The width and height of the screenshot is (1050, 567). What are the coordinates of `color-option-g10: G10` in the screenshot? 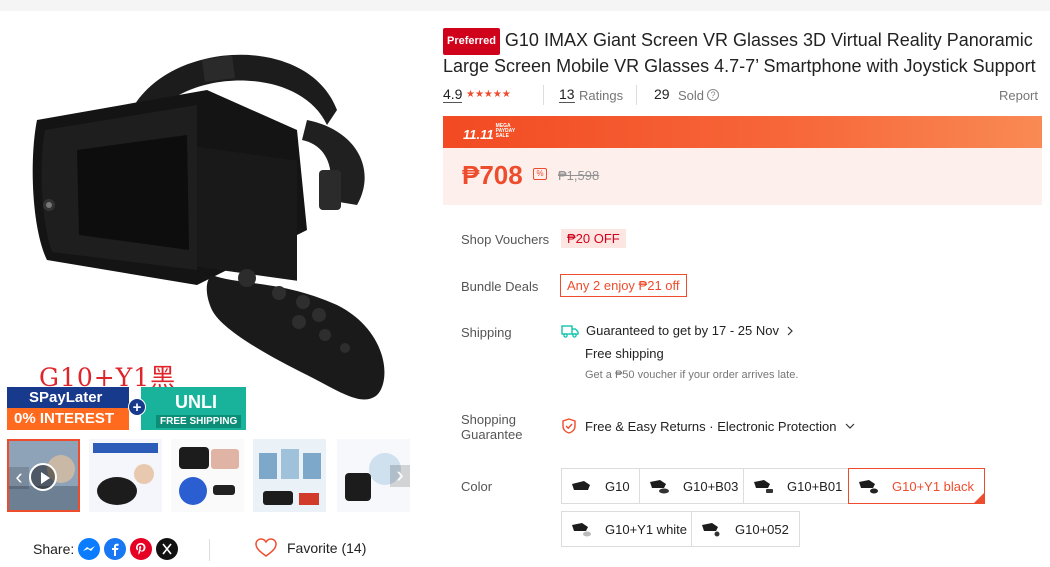 It's located at (601, 486).